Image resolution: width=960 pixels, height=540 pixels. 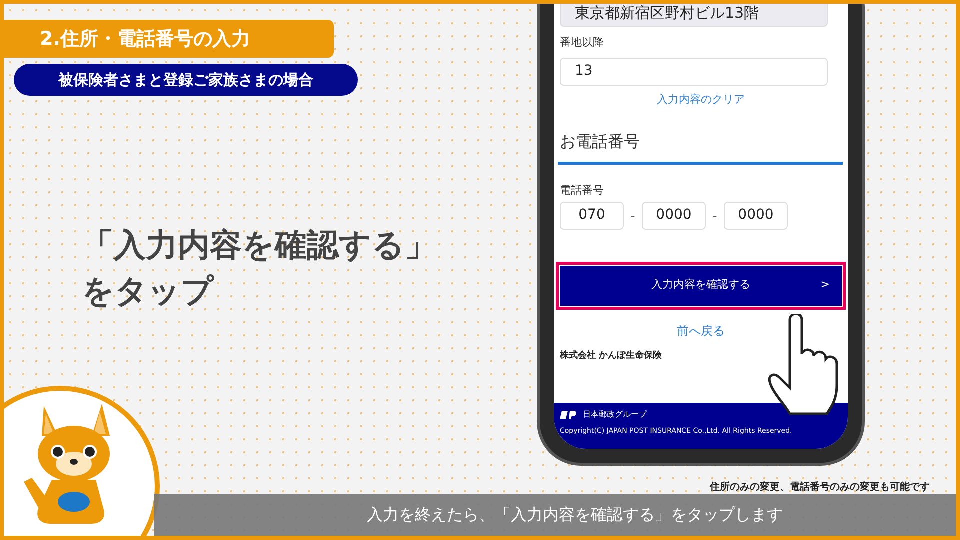 What do you see at coordinates (259, 245) in the screenshot?
I see `instruction-text: 「入力内容を確認する」` at bounding box center [259, 245].